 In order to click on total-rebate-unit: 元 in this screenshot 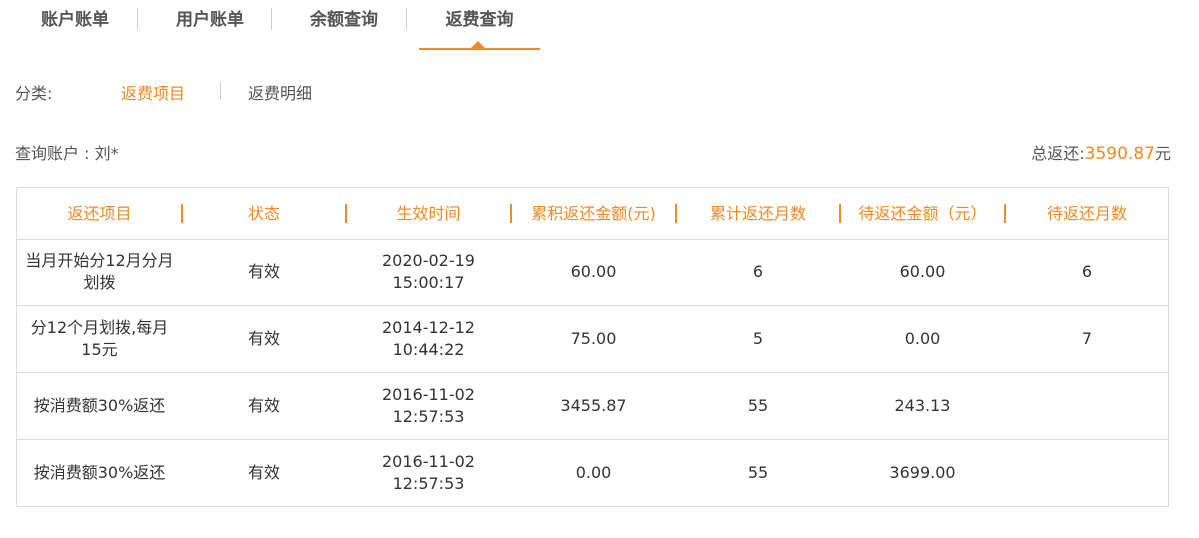, I will do `click(1162, 153)`.